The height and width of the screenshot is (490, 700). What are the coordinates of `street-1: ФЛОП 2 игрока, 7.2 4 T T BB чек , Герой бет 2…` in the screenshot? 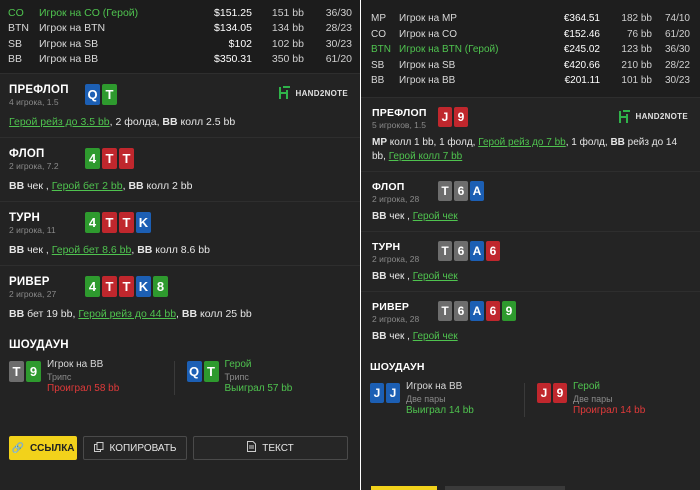 It's located at (180, 169).